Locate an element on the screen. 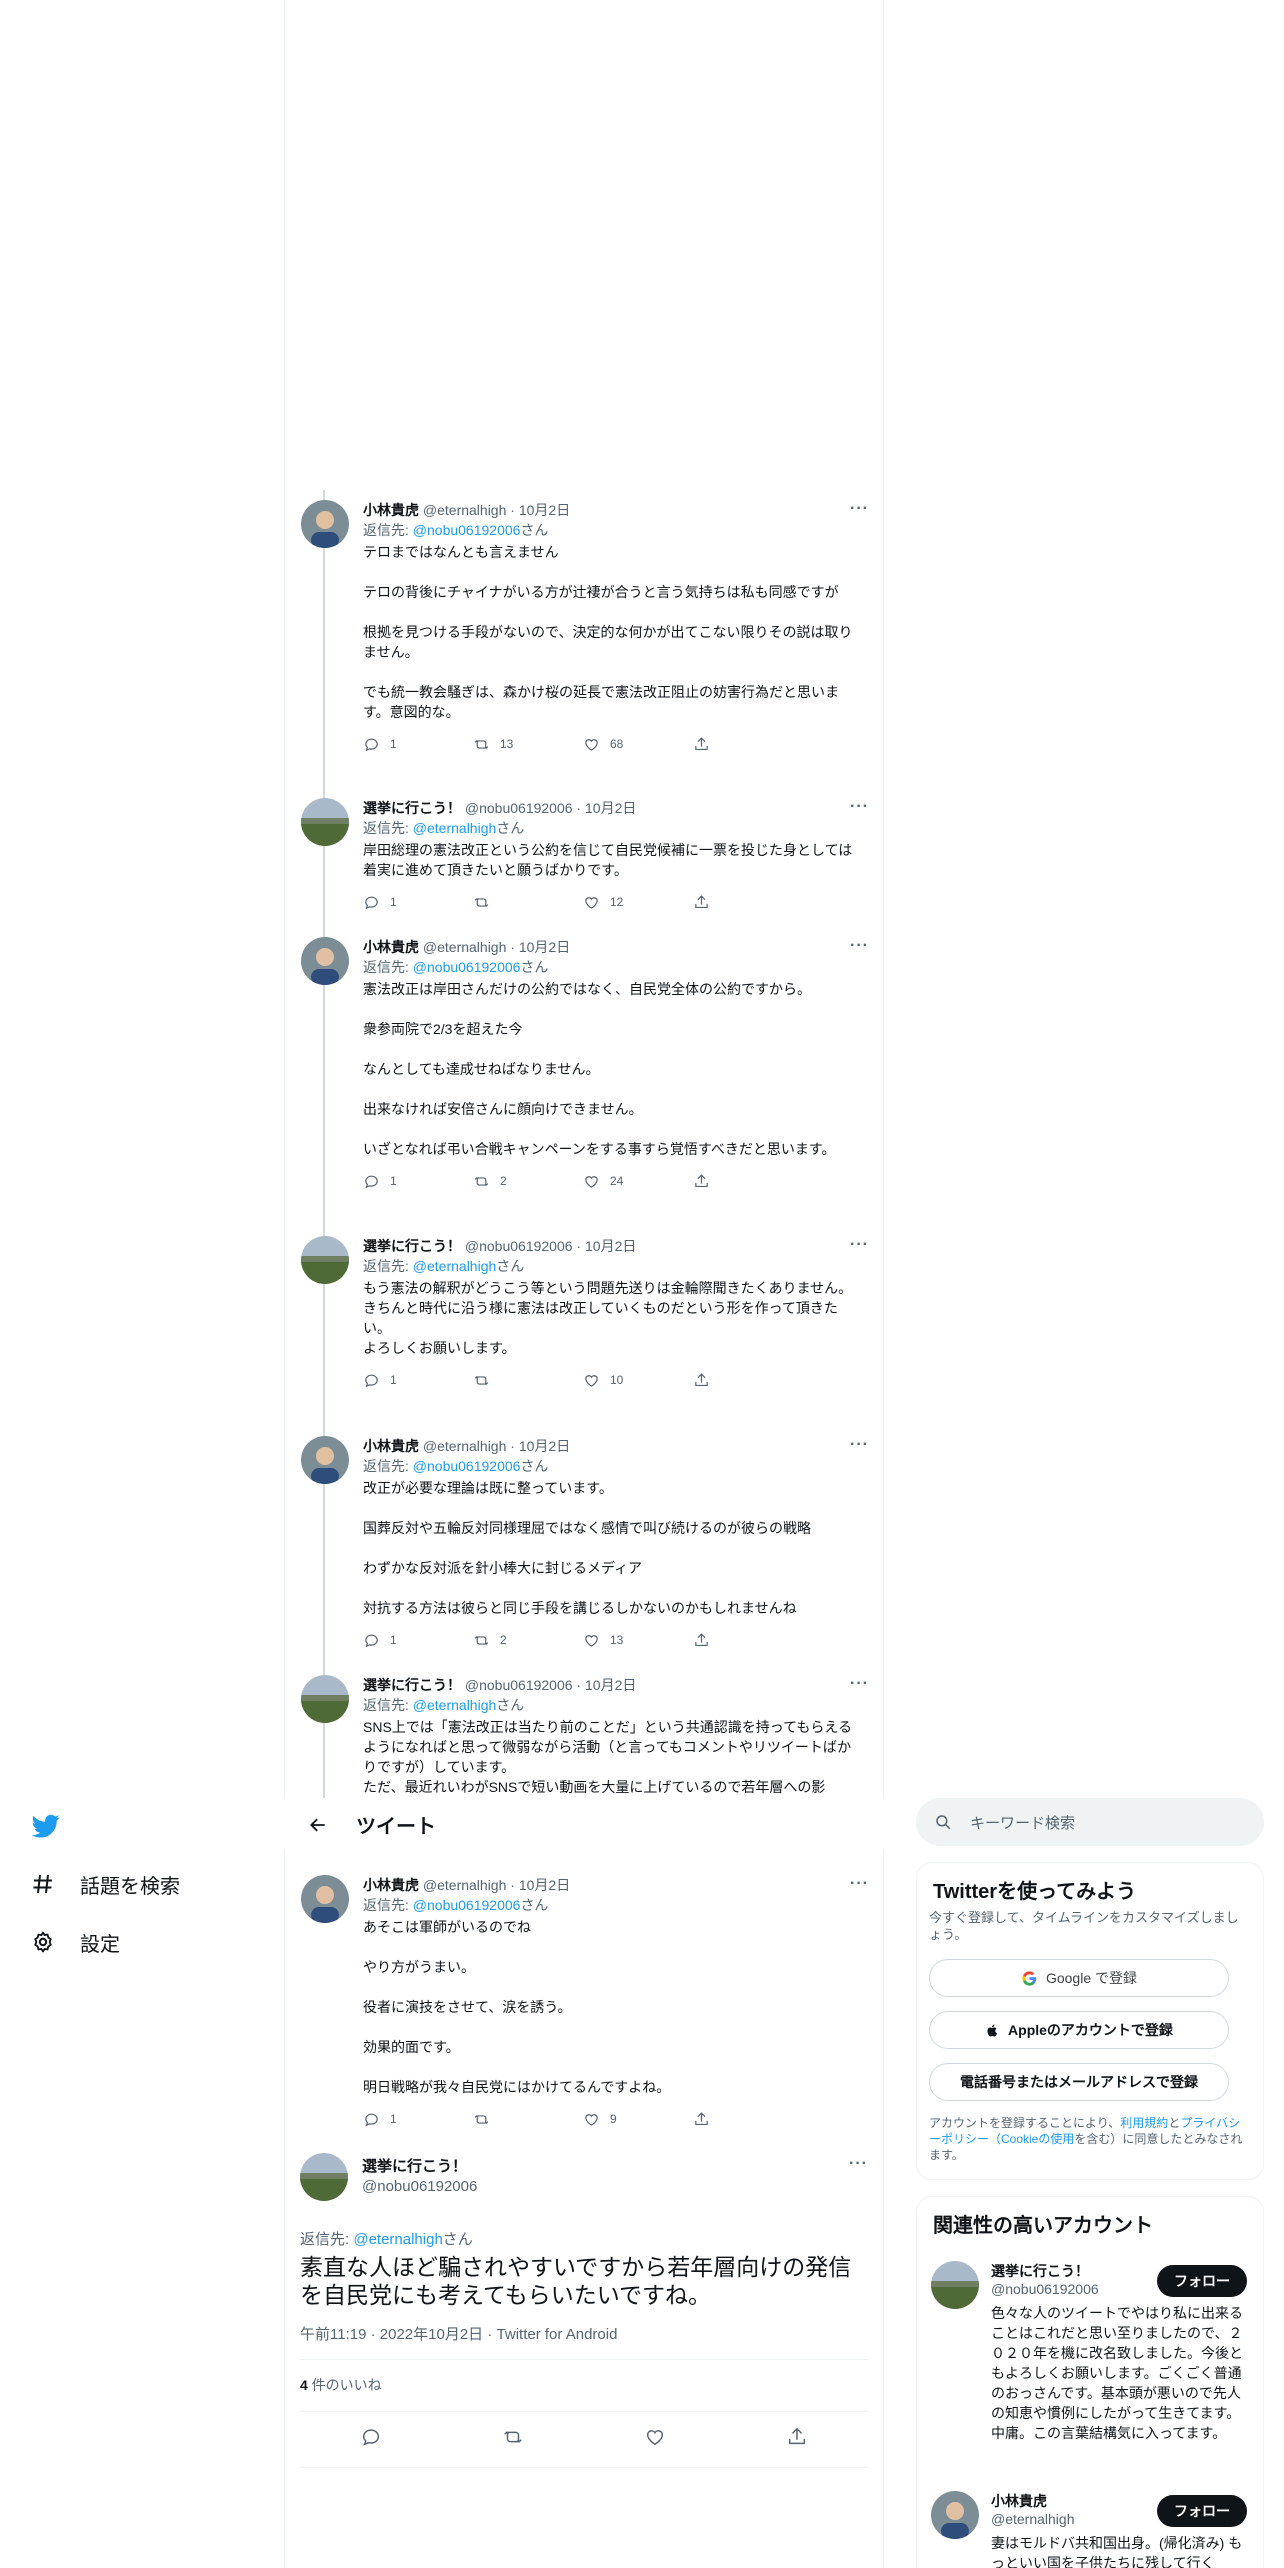  nav-item-explore: 話題を検索 is located at coordinates (105, 1884).